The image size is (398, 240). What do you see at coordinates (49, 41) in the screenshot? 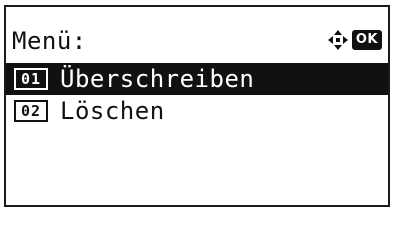
I see `menu-title: Menü:` at bounding box center [49, 41].